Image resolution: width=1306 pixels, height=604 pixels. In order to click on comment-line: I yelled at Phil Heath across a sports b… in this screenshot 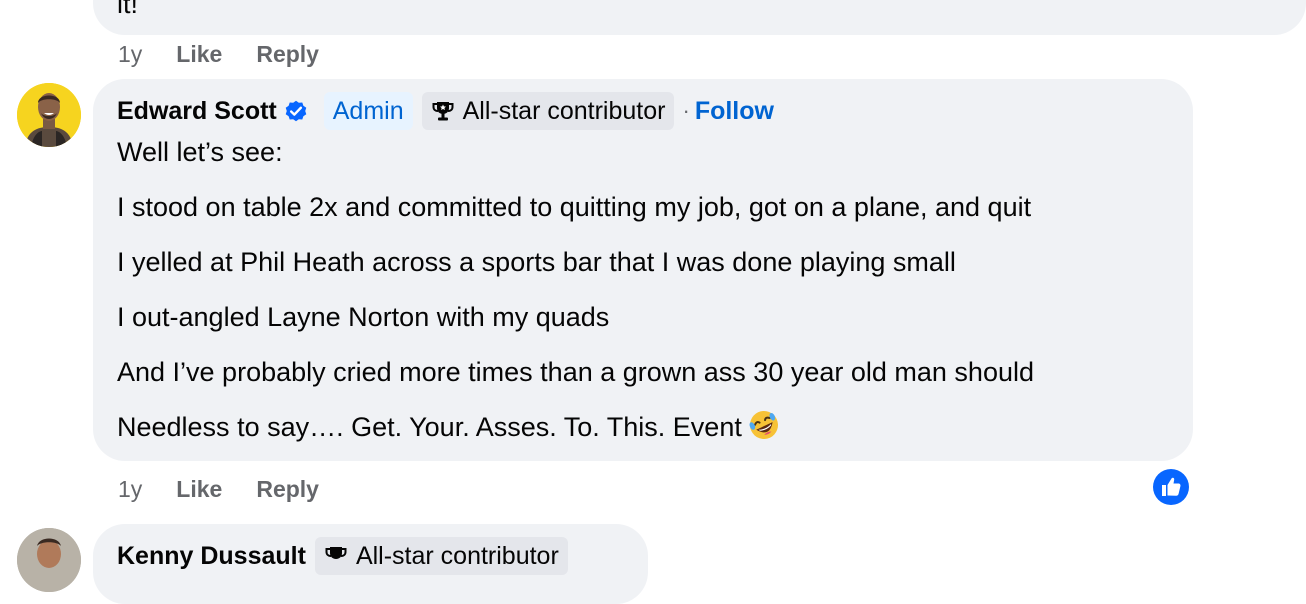, I will do `click(536, 262)`.